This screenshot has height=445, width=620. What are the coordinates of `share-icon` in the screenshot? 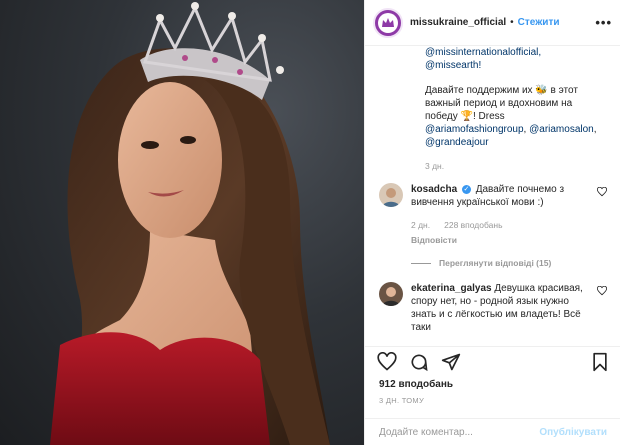 It's located at (451, 362).